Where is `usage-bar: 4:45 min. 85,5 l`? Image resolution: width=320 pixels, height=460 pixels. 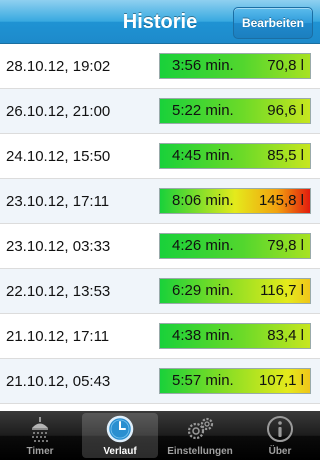 usage-bar: 4:45 min. 85,5 l is located at coordinates (235, 156).